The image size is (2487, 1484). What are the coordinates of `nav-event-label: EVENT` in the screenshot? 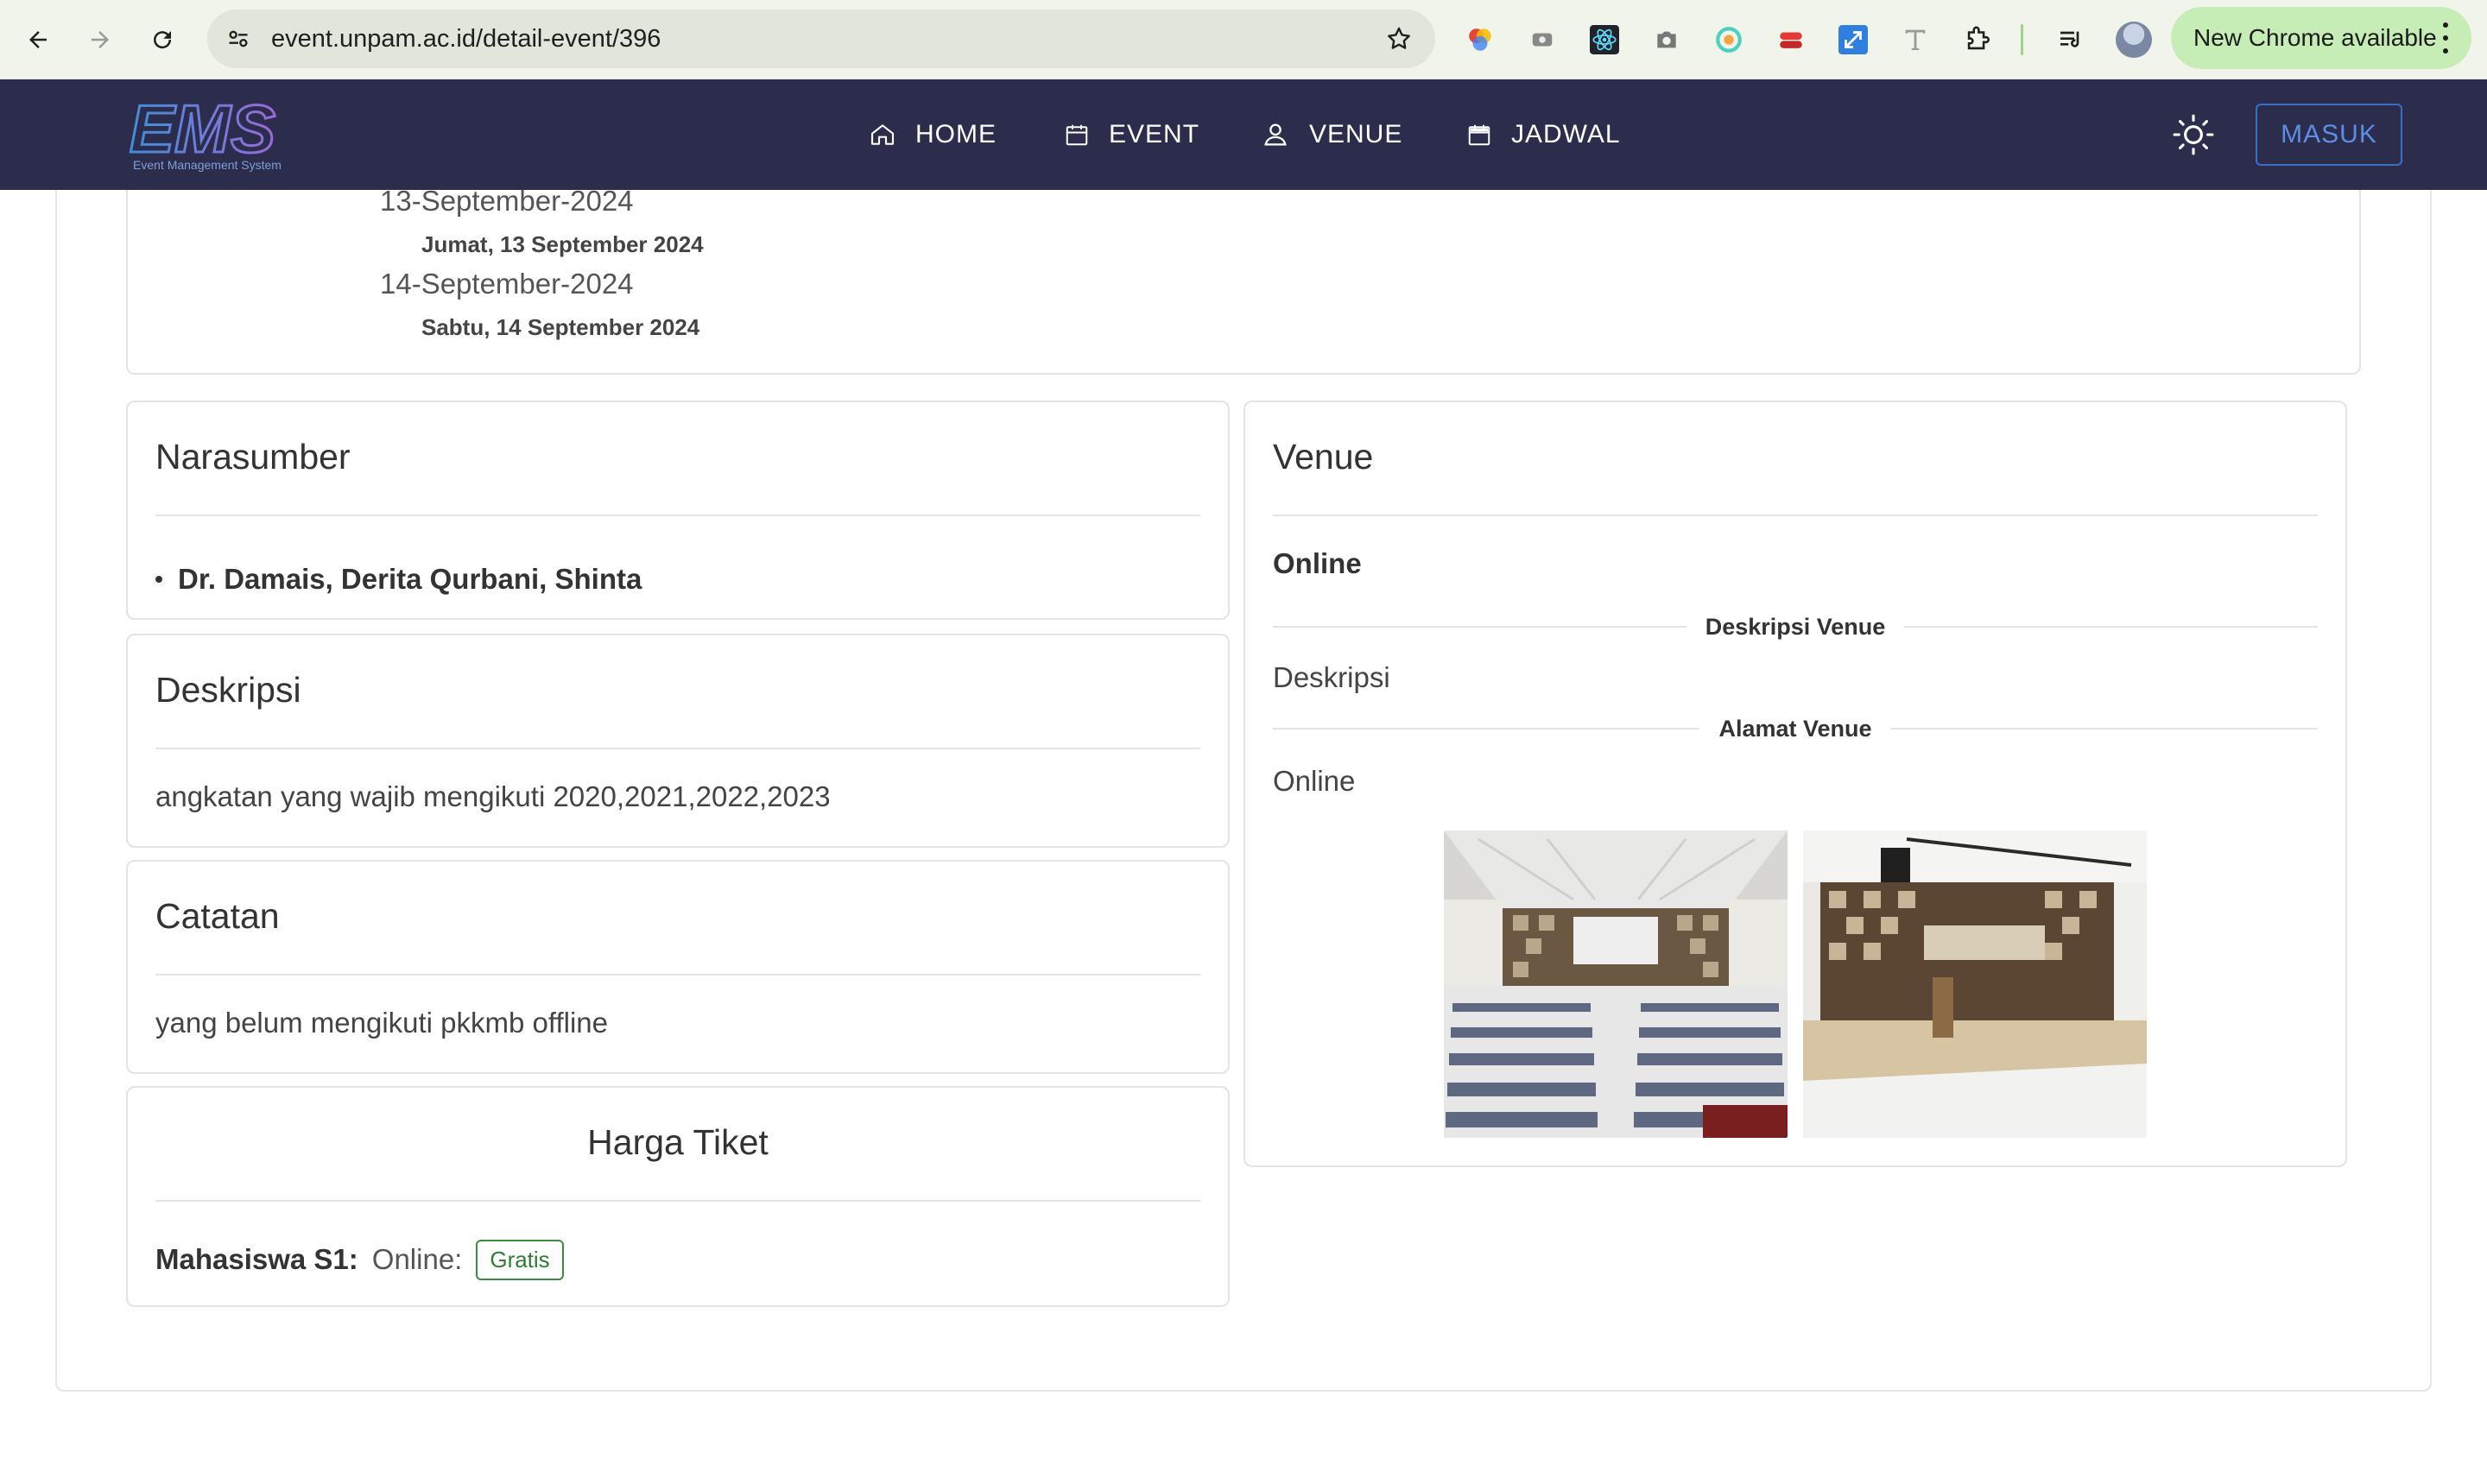 It's located at (1154, 134).